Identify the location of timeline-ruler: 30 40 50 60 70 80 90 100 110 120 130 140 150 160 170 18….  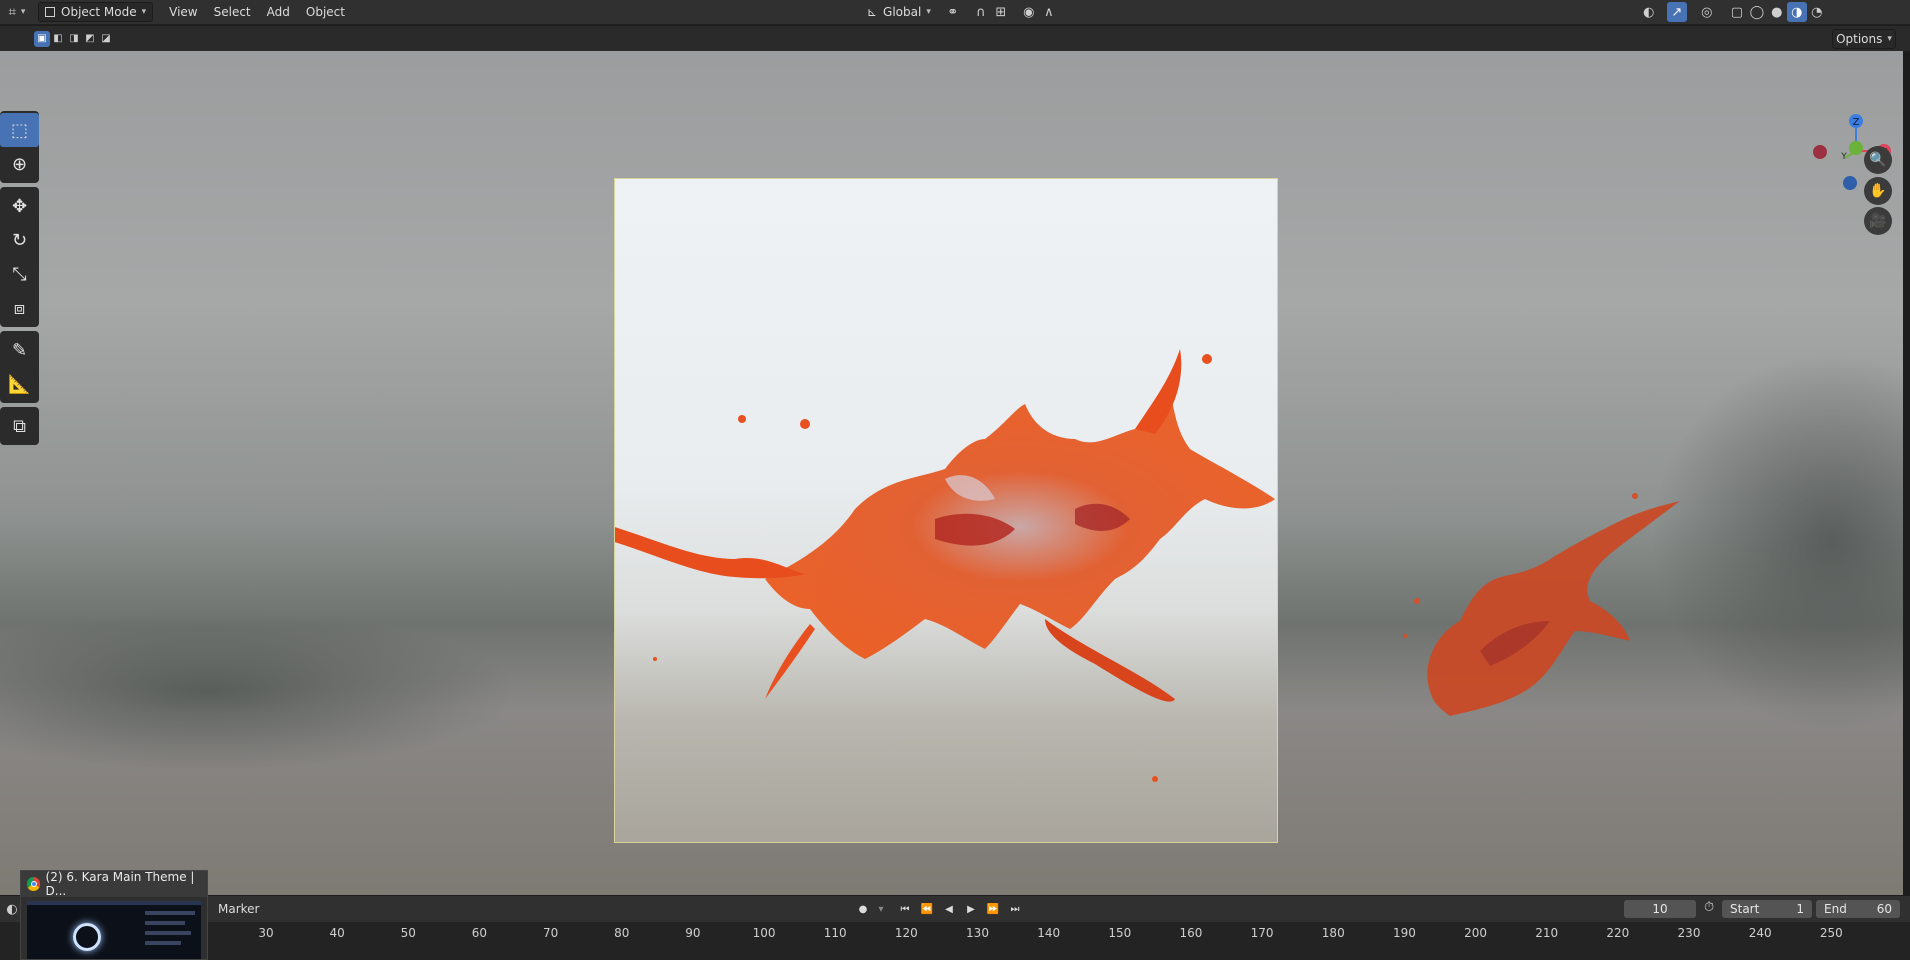
(955, 941).